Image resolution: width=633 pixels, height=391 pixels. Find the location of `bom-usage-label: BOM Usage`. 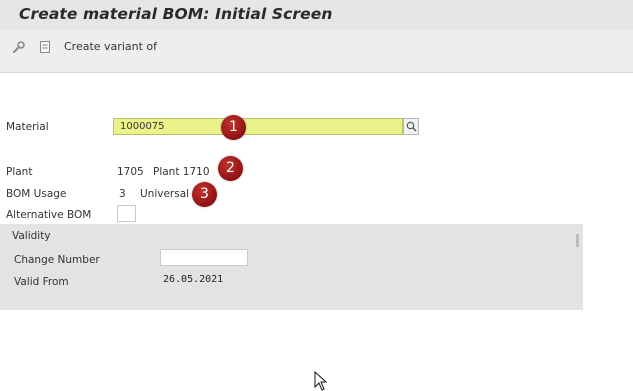

bom-usage-label: BOM Usage is located at coordinates (36, 194).